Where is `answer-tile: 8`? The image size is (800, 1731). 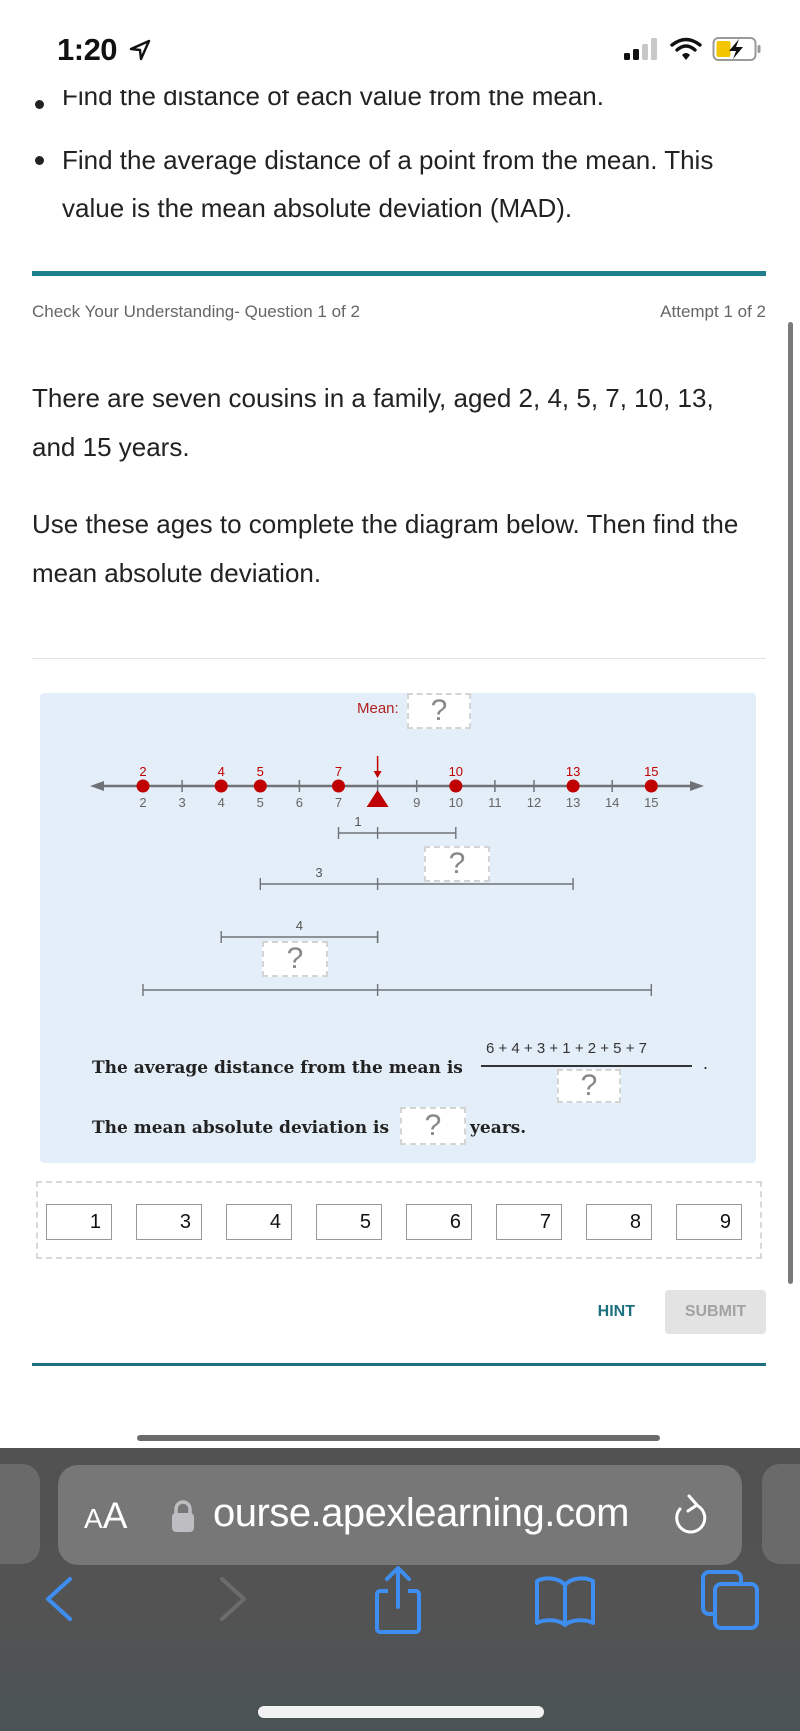
answer-tile: 8 is located at coordinates (619, 1222).